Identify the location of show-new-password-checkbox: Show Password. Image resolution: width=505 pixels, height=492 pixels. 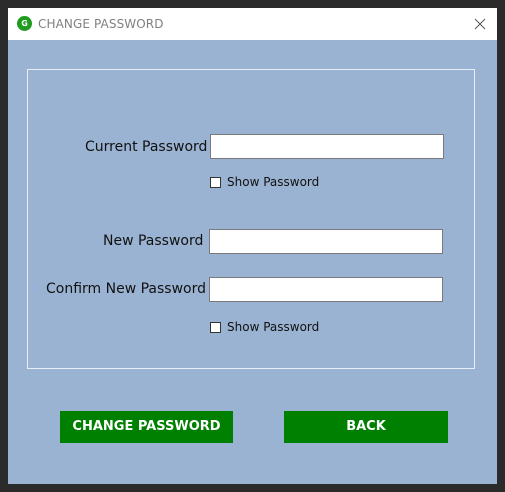
(264, 327).